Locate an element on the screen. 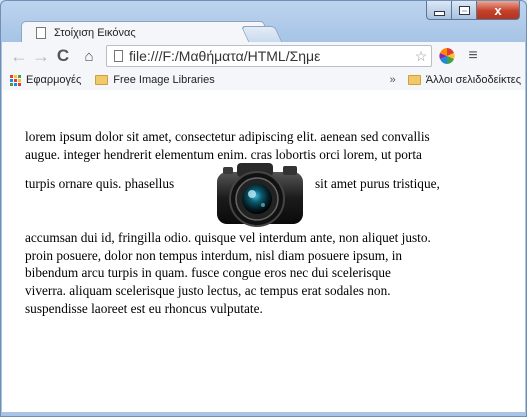  browser-toolbar: ← → C ⌂ file:///F:/Μαθήματα/HTML/Σημε ☆ is located at coordinates (263, 66).